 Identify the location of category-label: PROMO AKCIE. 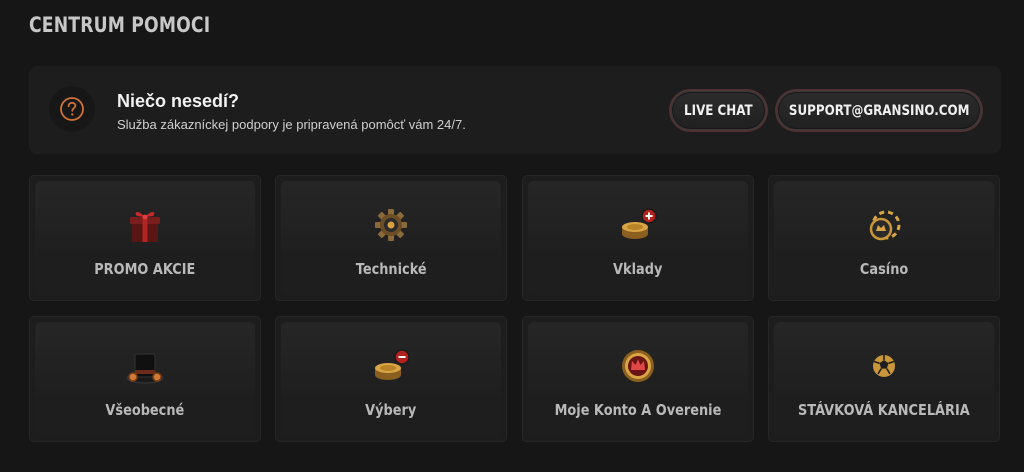
(145, 269).